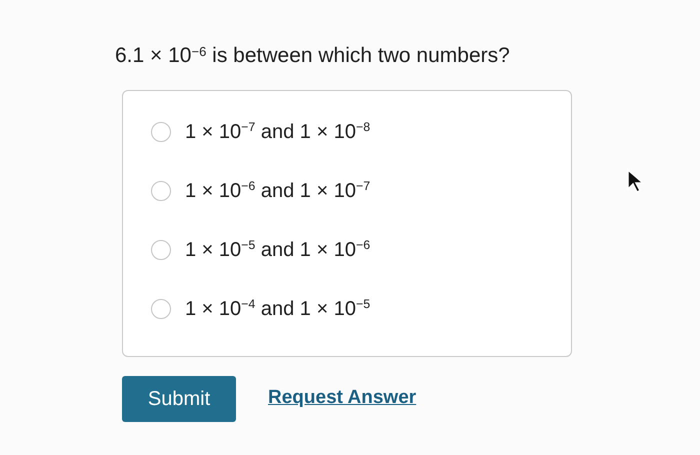  I want to click on option-label: 1 × 10$^{−6}$ and 1 × 10$^{−7}$, so click(277, 191).